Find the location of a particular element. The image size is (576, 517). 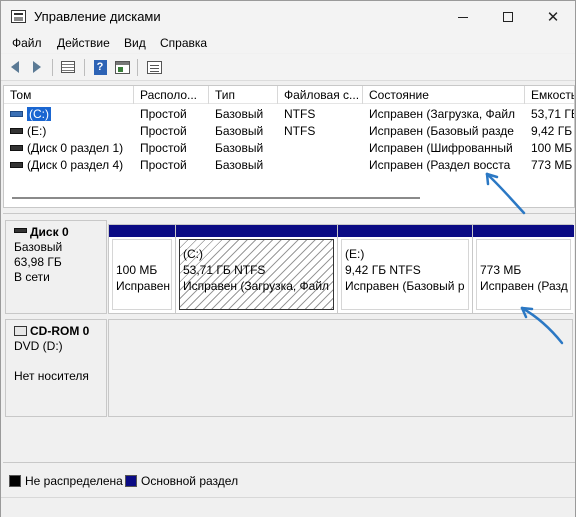

callout-arrows is located at coordinates (524, 258).